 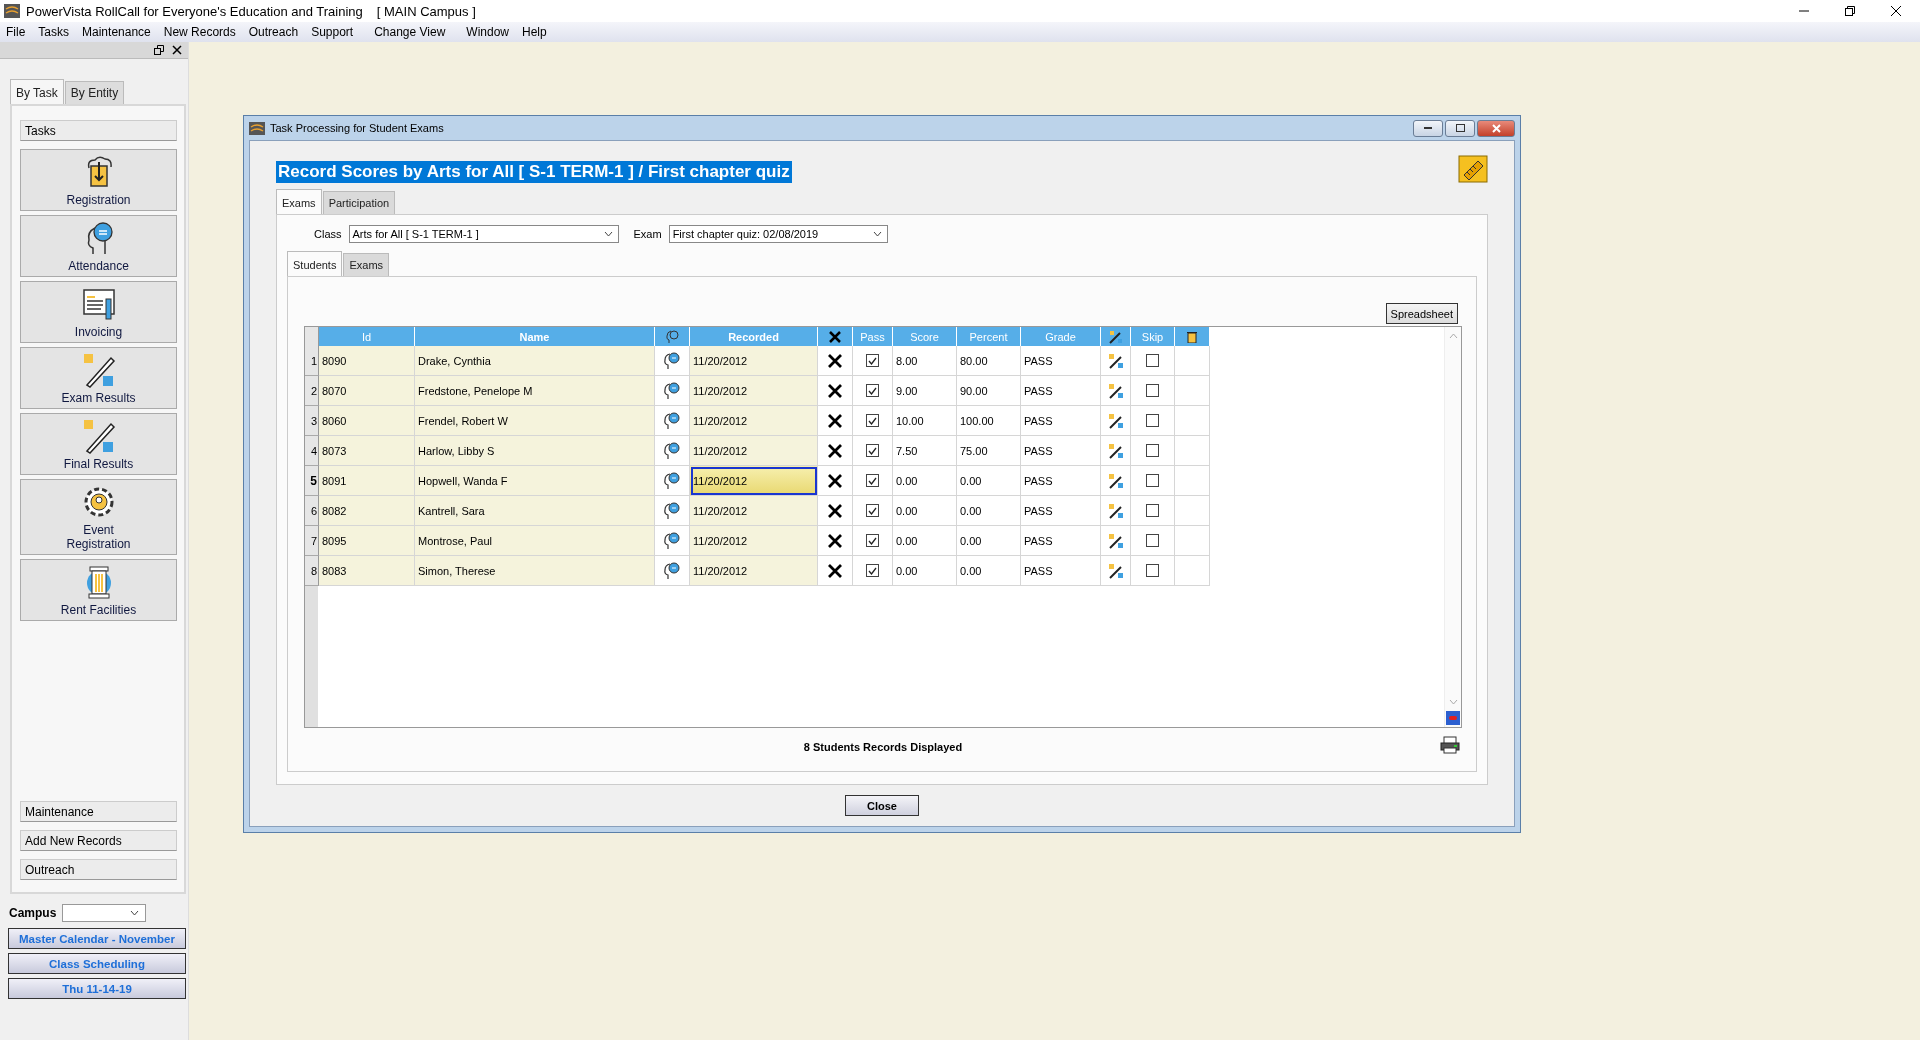 What do you see at coordinates (778, 234) in the screenshot?
I see `exam-dropdown: First chapter quiz: 02/08/2019` at bounding box center [778, 234].